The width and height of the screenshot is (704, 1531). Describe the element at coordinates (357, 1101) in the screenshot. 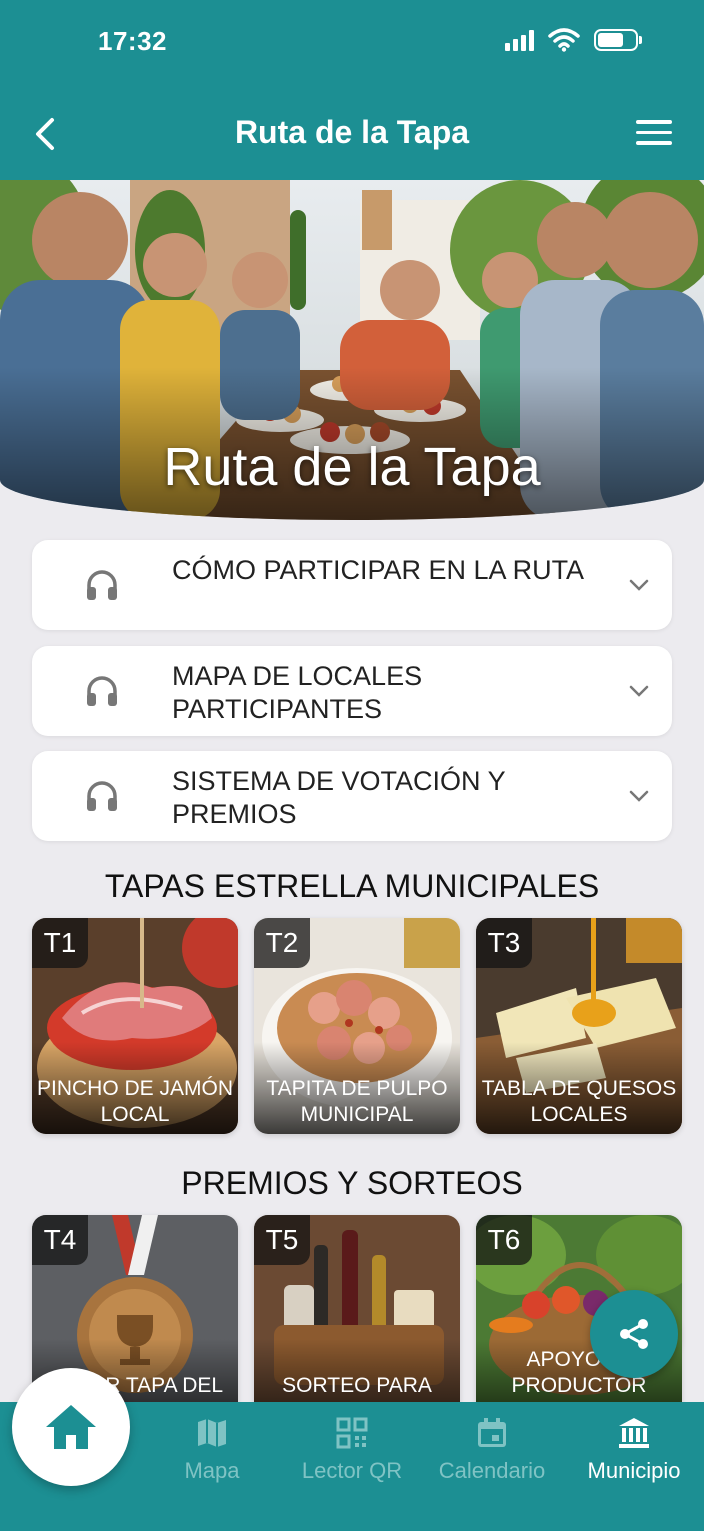

I see `tile-caption-text: TAPITA DE PULPO MUNICIPAL` at that location.